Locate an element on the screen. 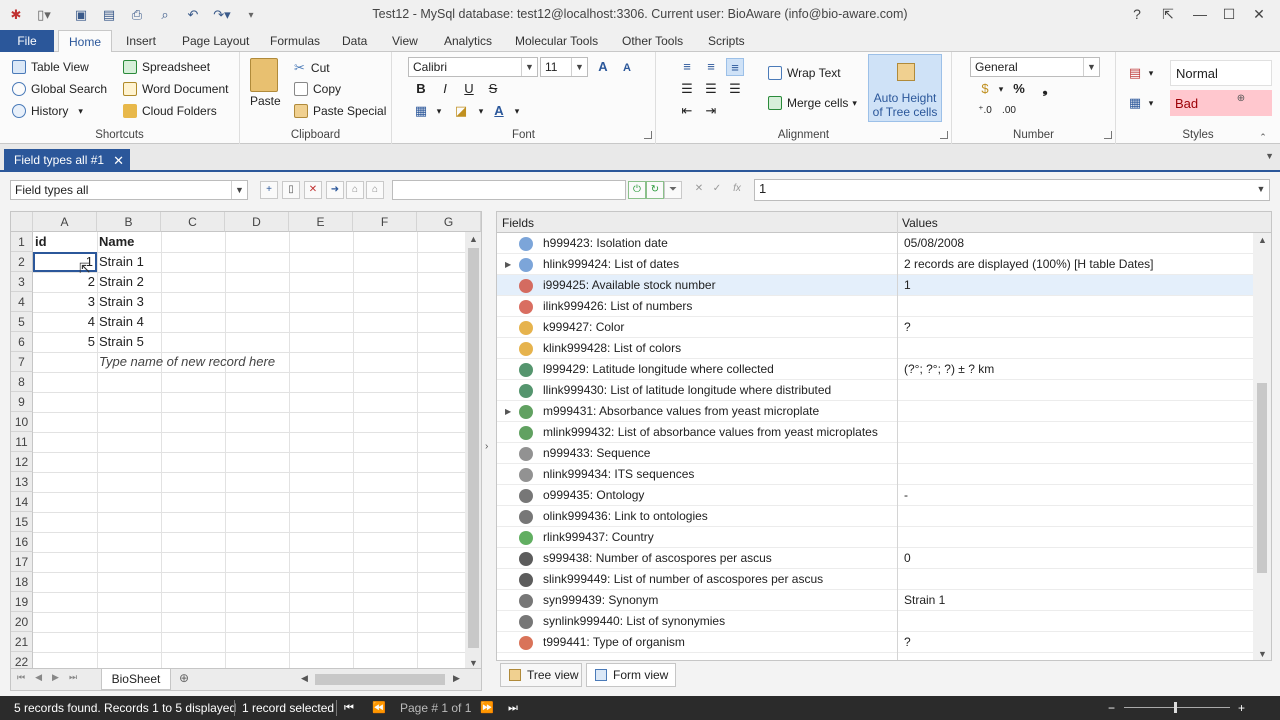  fields-vertical-scrollbar: ▲ ▼ is located at coordinates (1262, 446).